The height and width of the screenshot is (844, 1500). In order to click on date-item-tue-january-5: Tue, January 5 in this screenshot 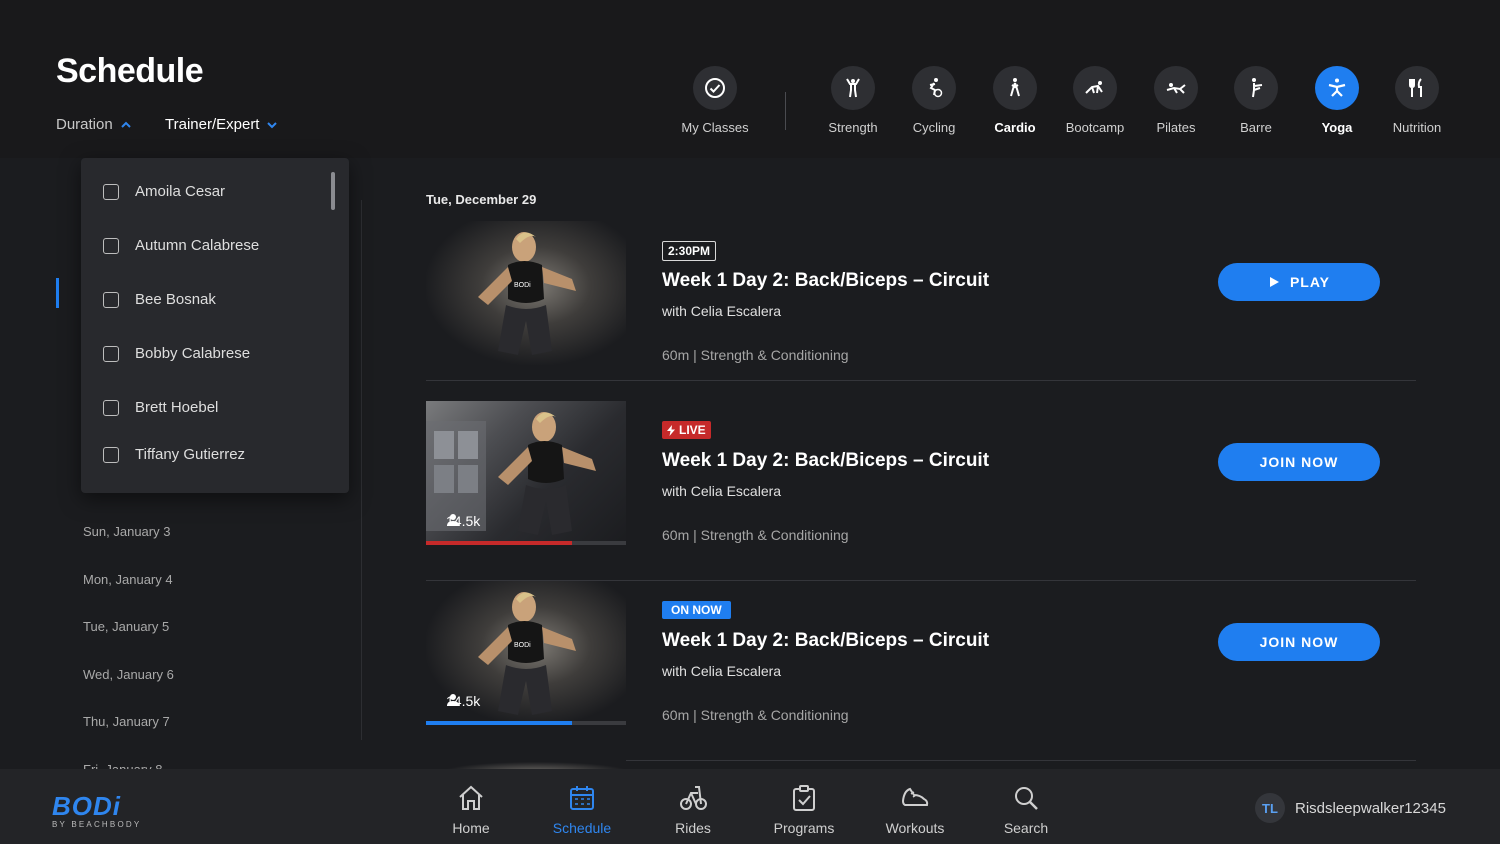, I will do `click(126, 626)`.